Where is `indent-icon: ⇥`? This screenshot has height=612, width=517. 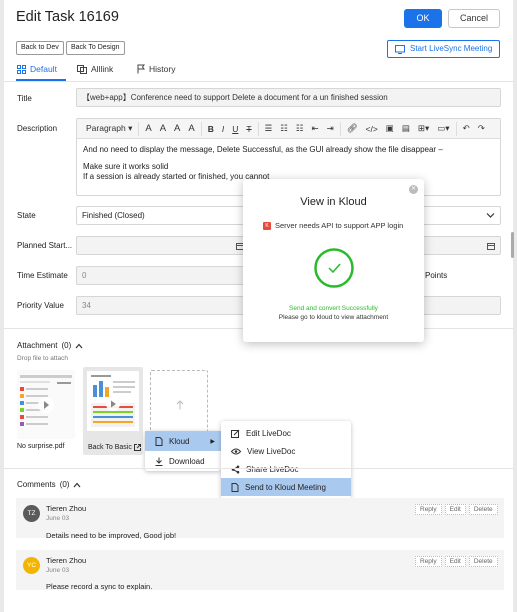
indent-icon: ⇥ is located at coordinates (330, 128).